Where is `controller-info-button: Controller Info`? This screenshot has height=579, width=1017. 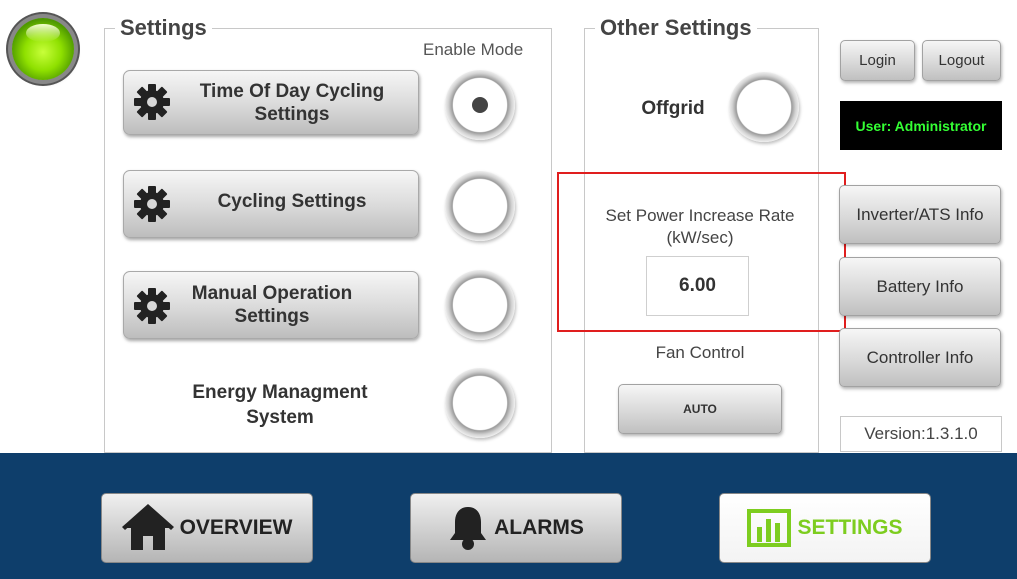 controller-info-button: Controller Info is located at coordinates (920, 357).